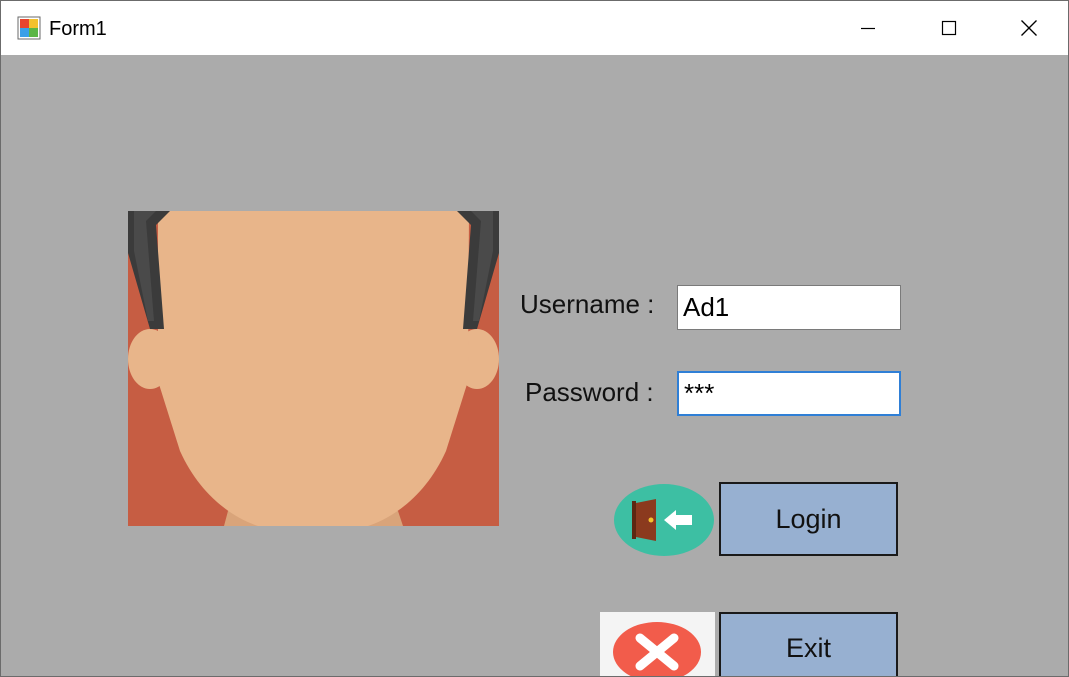 This screenshot has height=677, width=1069. I want to click on minimize-icon, so click(868, 28).